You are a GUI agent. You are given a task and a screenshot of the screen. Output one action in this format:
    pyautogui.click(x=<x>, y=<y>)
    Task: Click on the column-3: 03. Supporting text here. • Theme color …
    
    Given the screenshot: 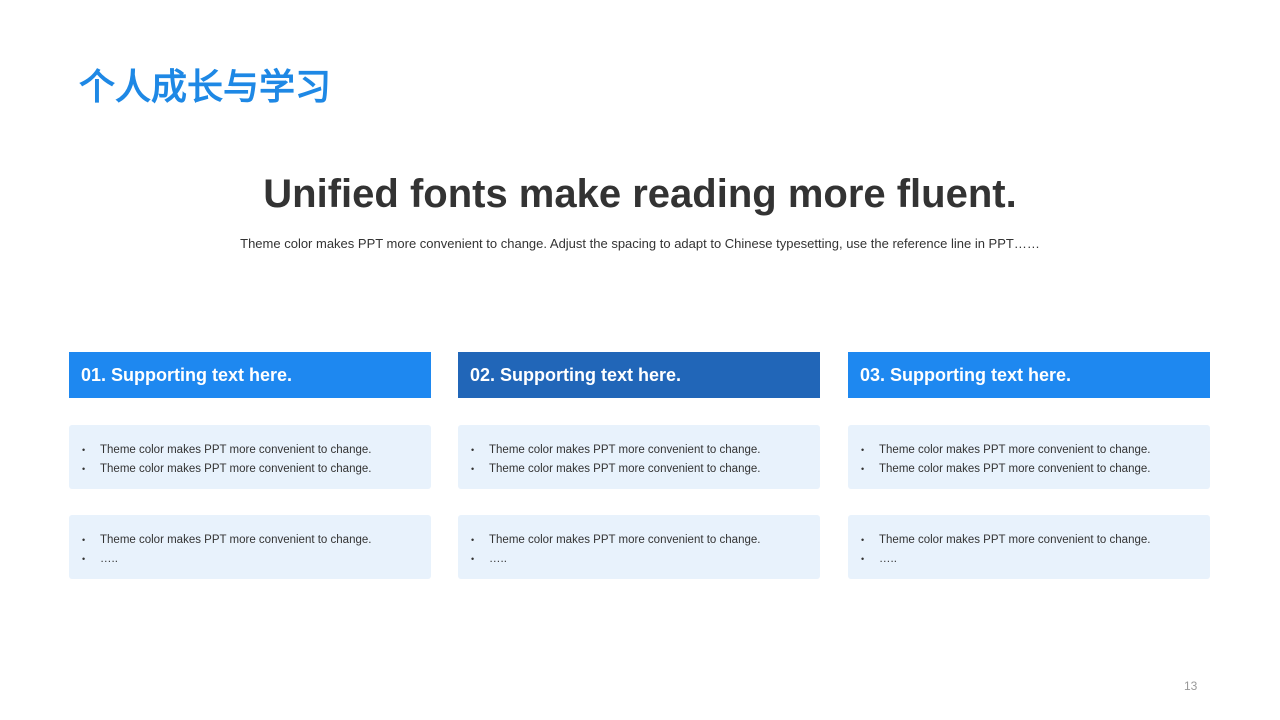 What is the action you would take?
    pyautogui.click(x=1029, y=465)
    